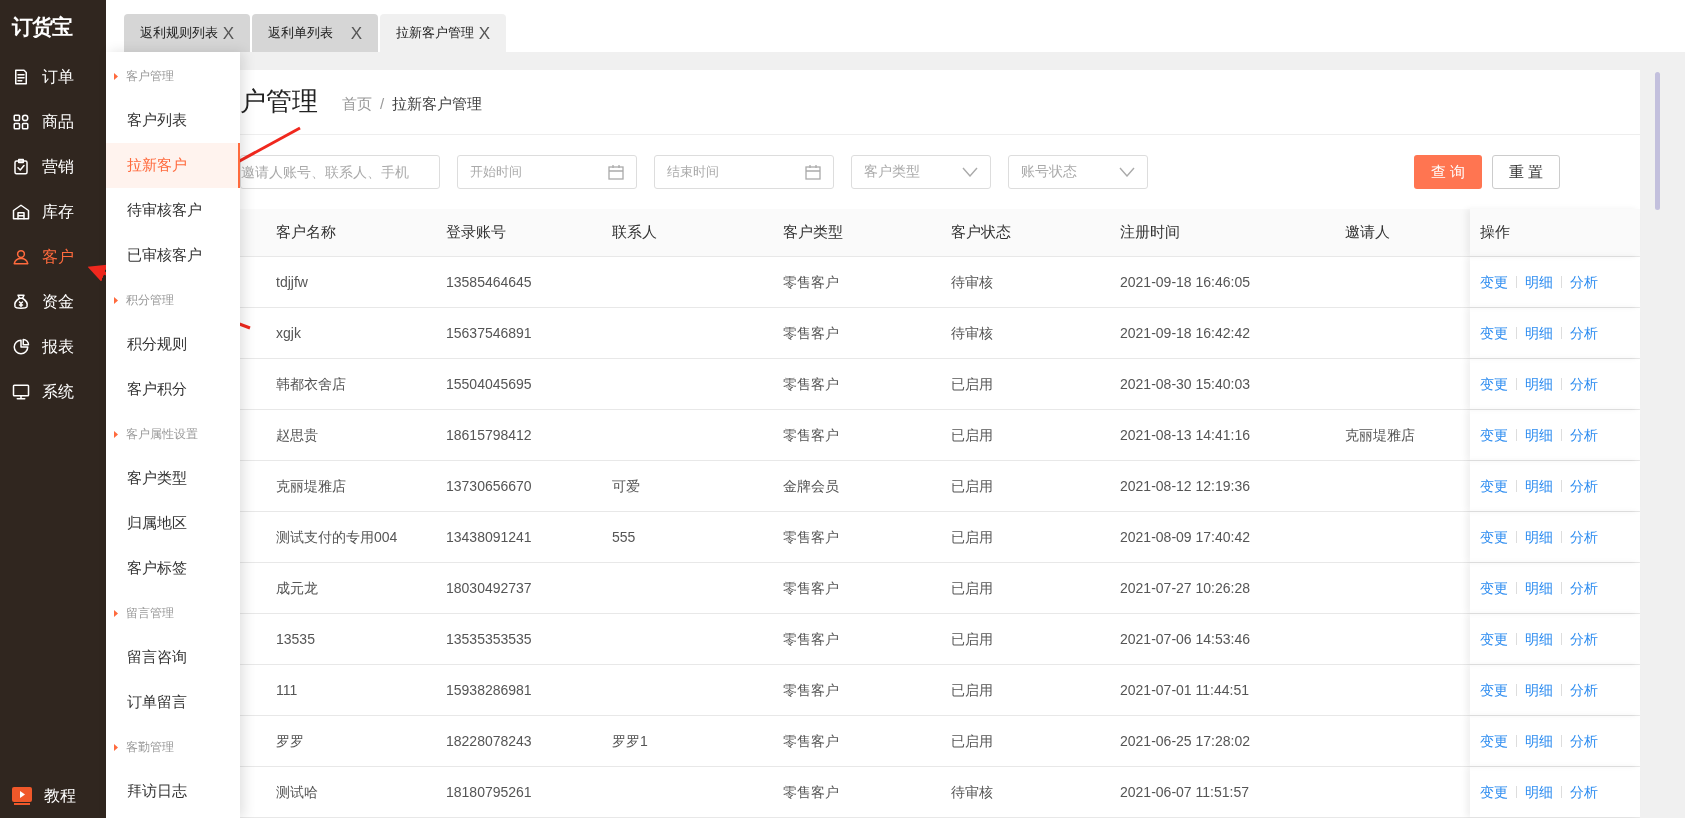 The width and height of the screenshot is (1685, 818). I want to click on scrollbar, so click(1657, 141).